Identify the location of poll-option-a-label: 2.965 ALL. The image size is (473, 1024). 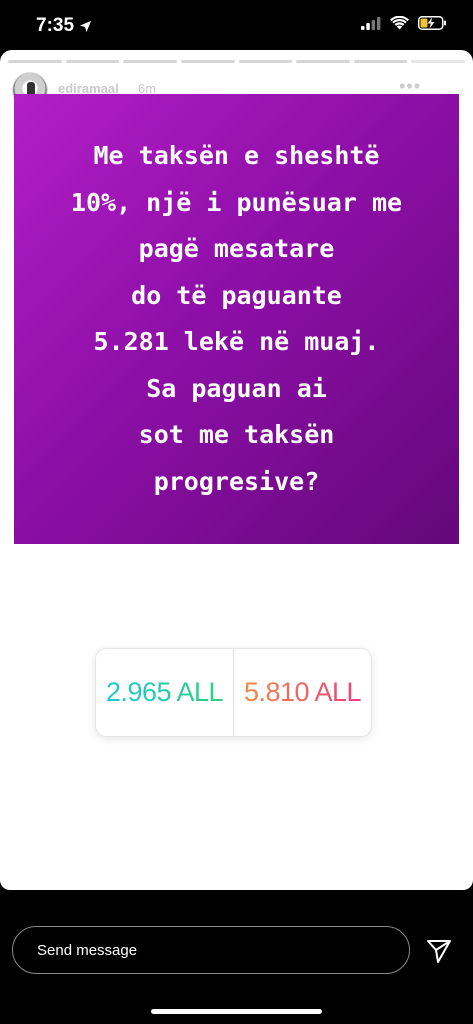
(164, 692).